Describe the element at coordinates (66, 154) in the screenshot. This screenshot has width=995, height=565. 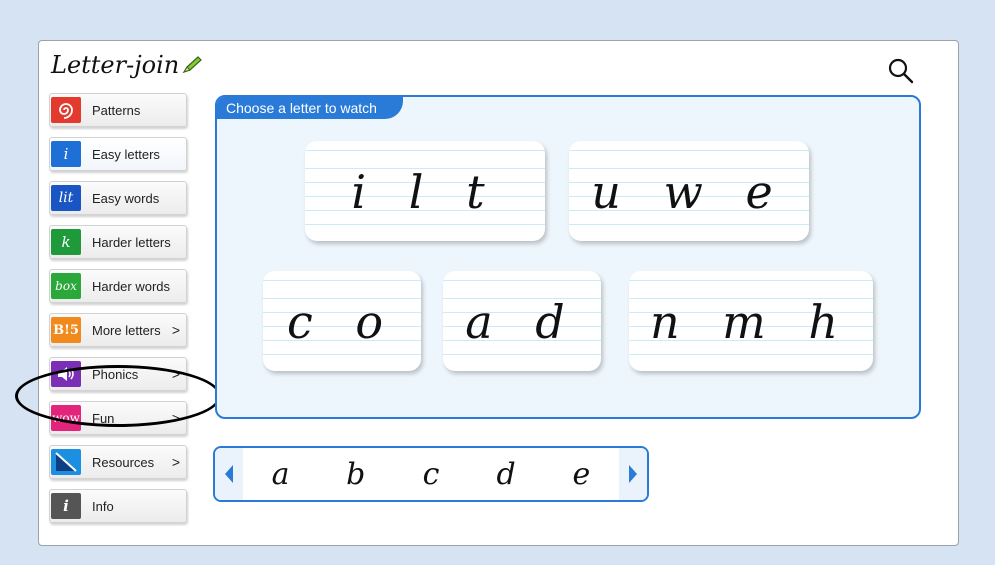
I see `letter-i-icon: i` at that location.